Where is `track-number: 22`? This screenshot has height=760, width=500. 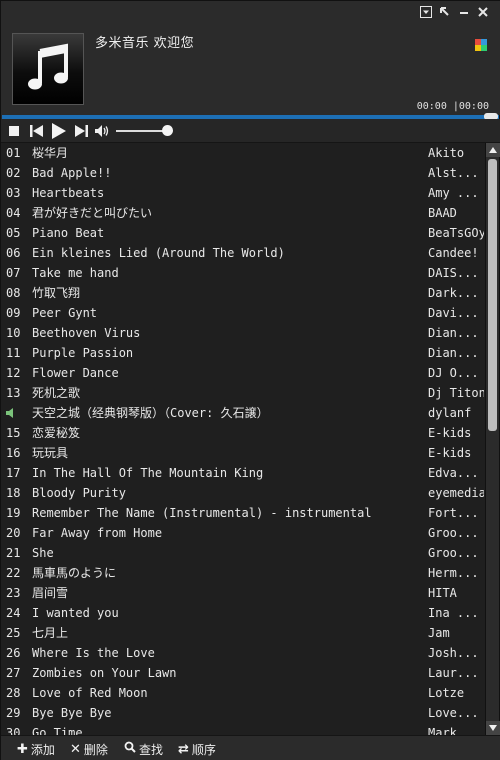 track-number: 22 is located at coordinates (13, 573).